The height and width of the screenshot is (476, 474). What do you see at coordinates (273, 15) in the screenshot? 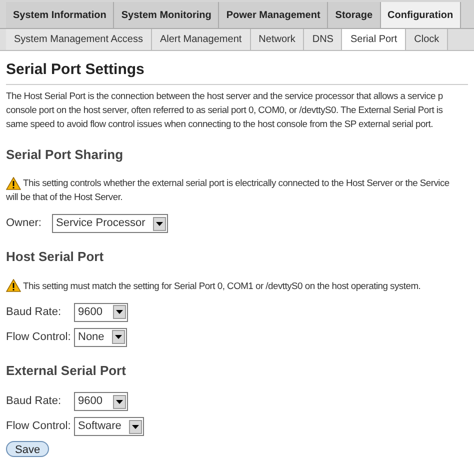
I see `main-tab: Power Management` at bounding box center [273, 15].